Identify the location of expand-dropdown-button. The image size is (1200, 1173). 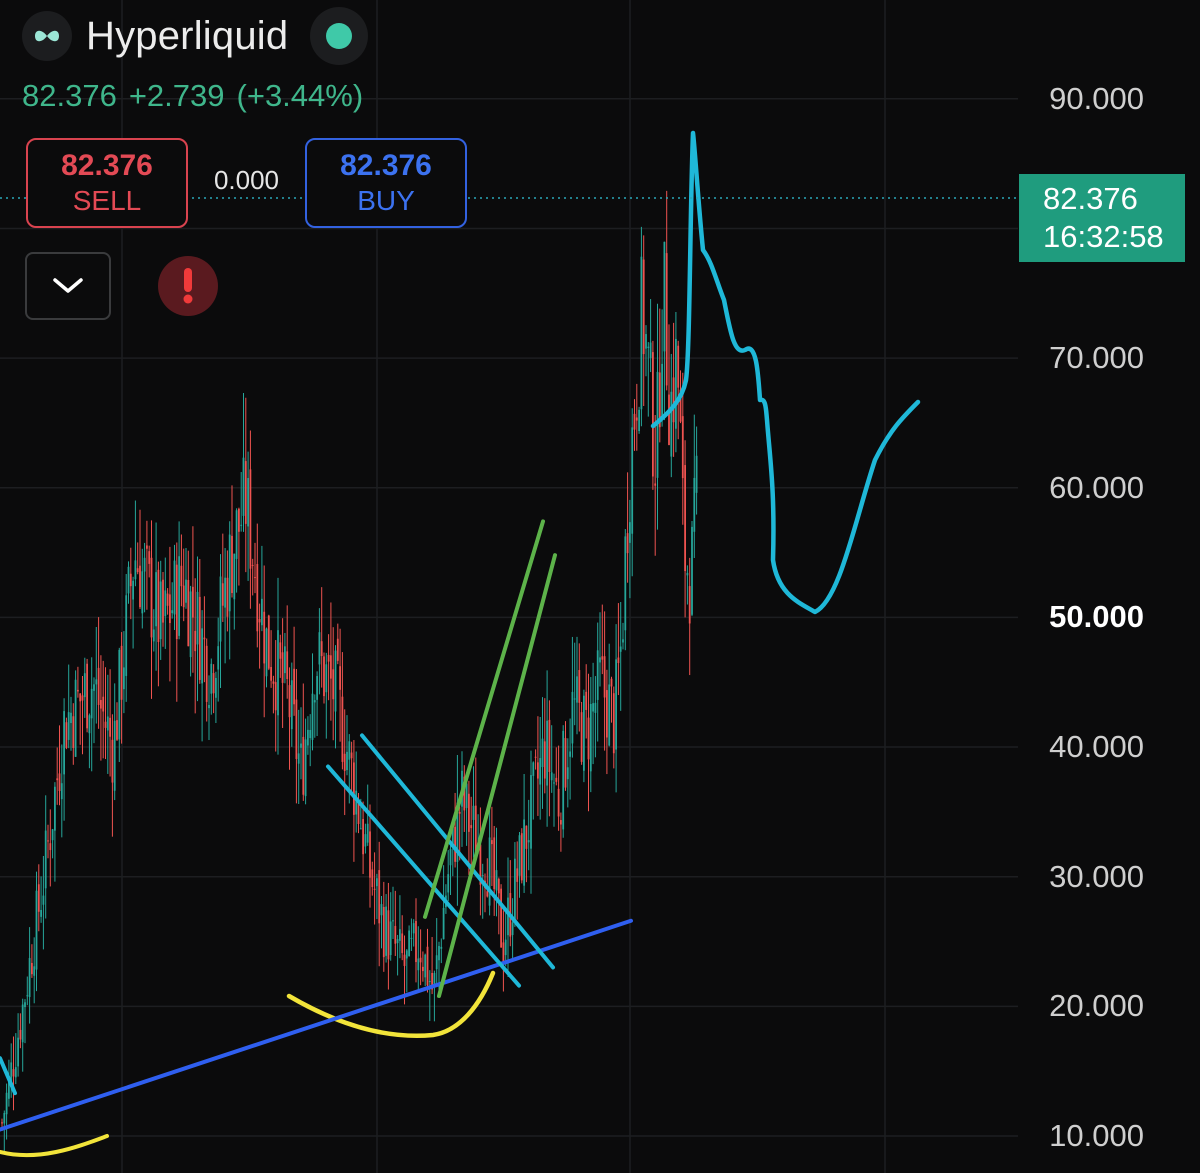
(68, 286).